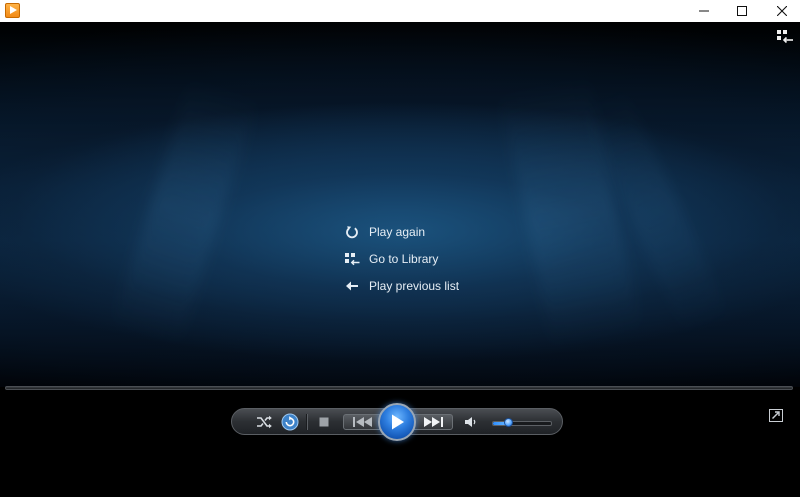 The height and width of the screenshot is (497, 800). I want to click on close-icon, so click(782, 11).